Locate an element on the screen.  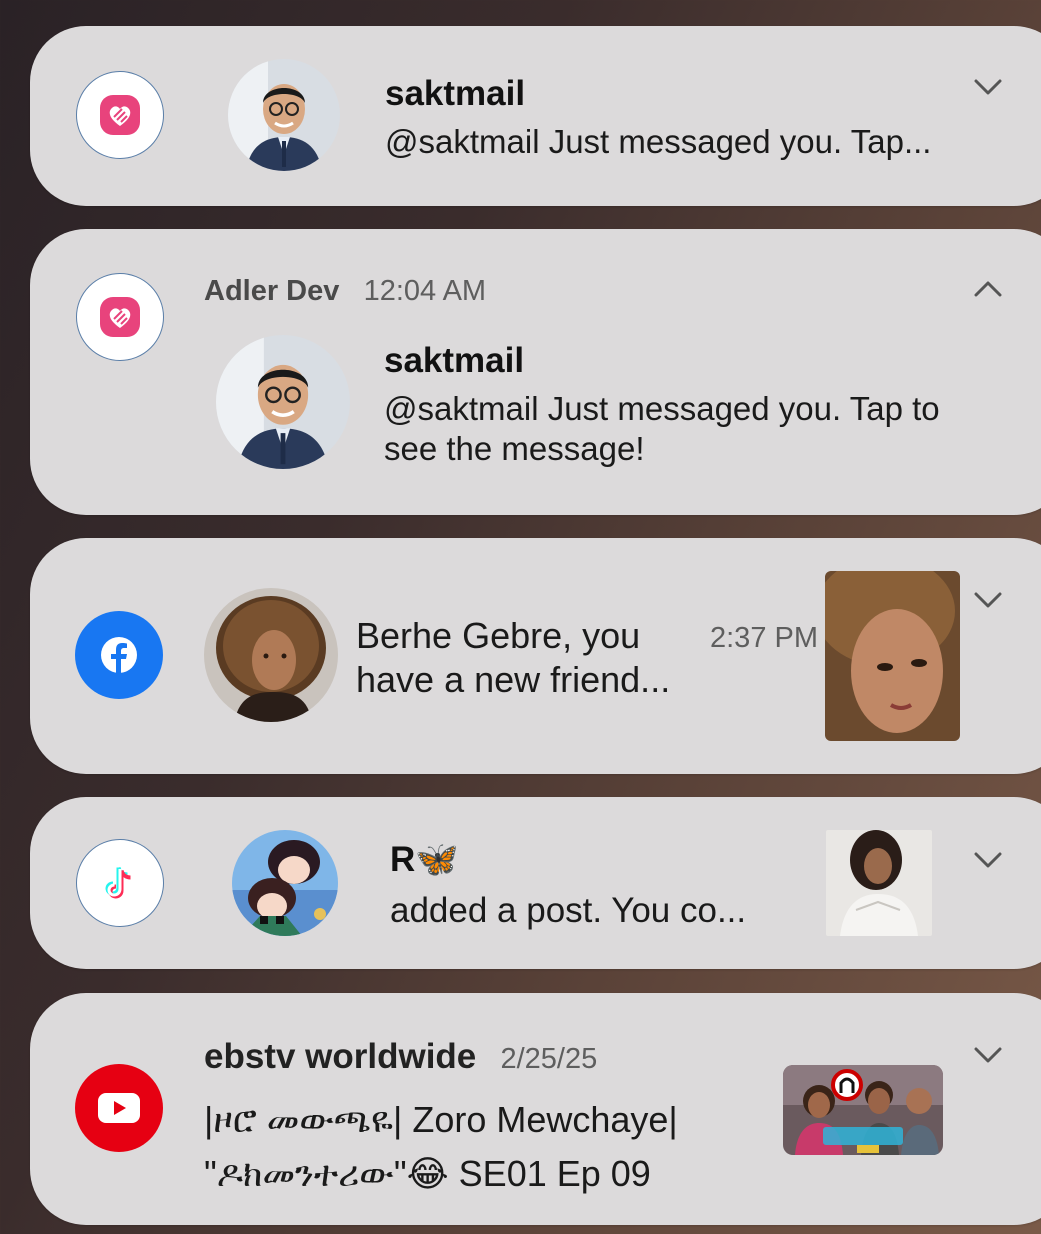
channel-name: ebstv worldwide is located at coordinates (340, 1056).